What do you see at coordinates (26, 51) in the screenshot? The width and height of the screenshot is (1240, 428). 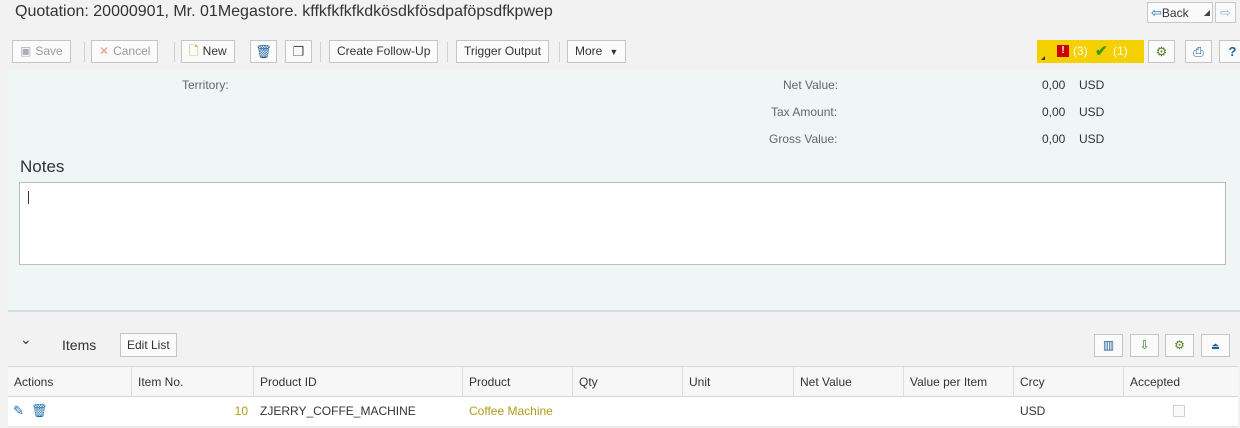 I see `save-icon: ▣` at bounding box center [26, 51].